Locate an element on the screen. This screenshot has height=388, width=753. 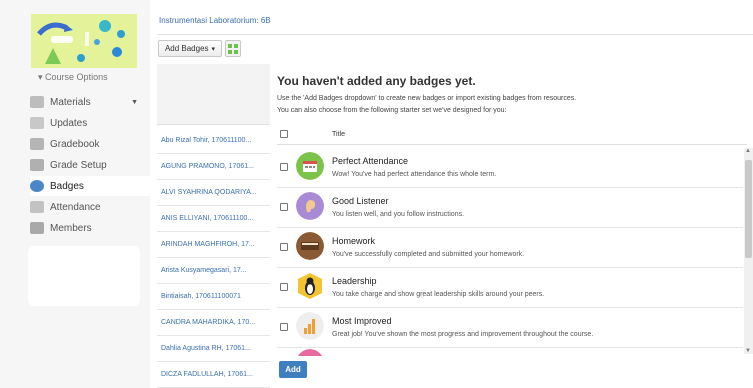
sidebar-item-label: Grade Setup is located at coordinates (78, 165).